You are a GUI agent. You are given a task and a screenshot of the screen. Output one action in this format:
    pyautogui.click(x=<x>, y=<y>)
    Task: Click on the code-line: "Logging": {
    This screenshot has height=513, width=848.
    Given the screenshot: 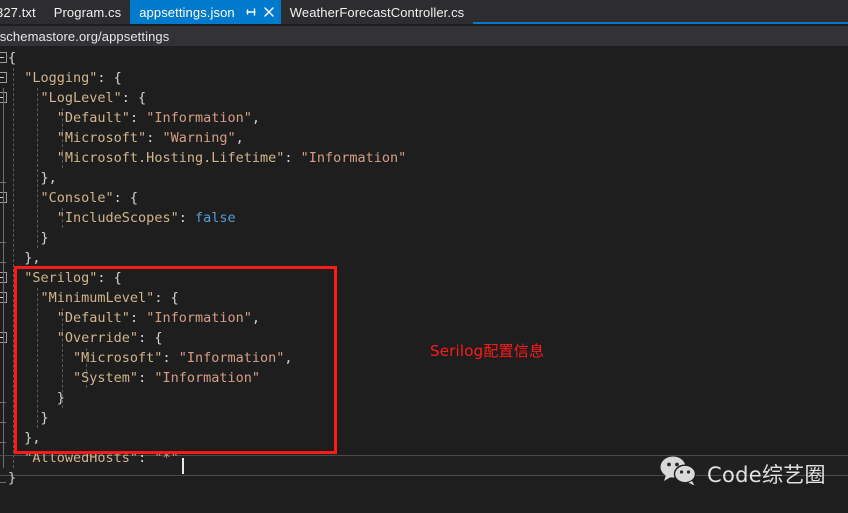 What is the action you would take?
    pyautogui.click(x=61, y=78)
    